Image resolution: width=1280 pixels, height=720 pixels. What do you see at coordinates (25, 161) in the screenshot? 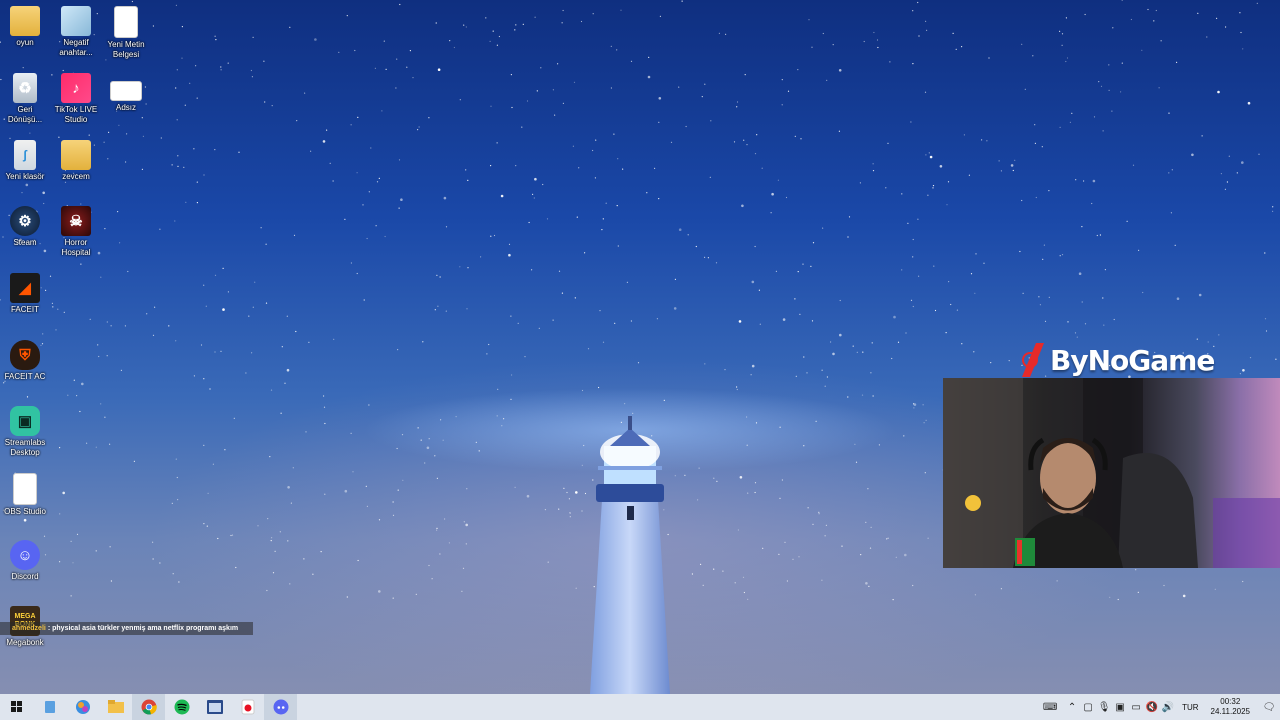
I see `desktop-icon-yeni-klasor: ʃ Yeni klasör` at bounding box center [25, 161].